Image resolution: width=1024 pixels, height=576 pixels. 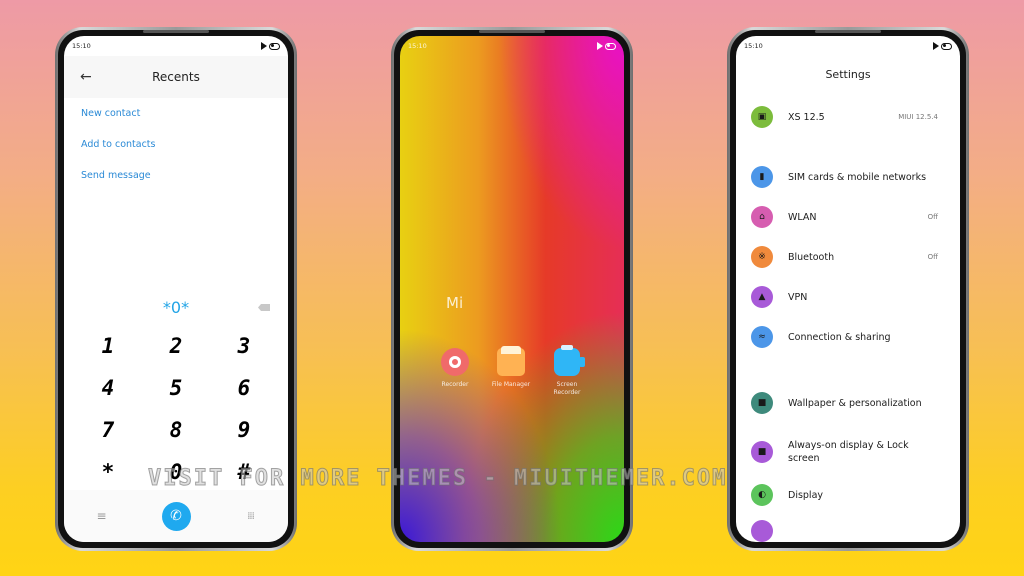 I want to click on folder-name: Mi, so click(x=454, y=303).